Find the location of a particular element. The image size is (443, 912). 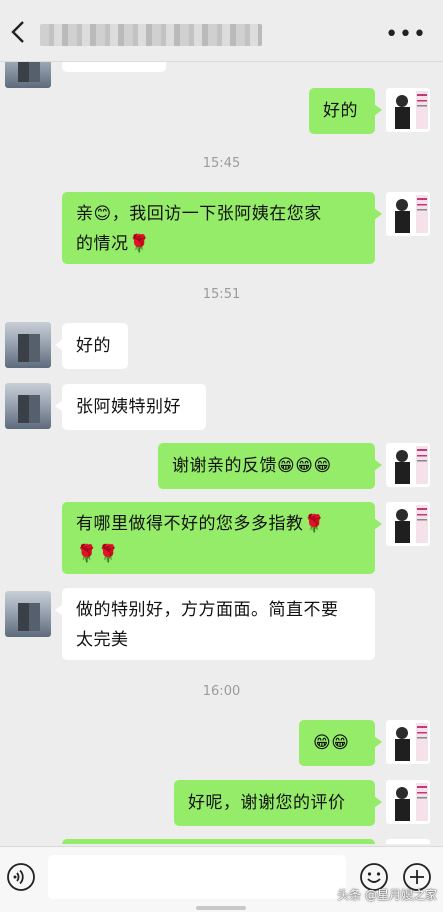

message-bubble-out: 亲😊，我回访一下张阿姨在您家 的情况🌹 is located at coordinates (222, 228).